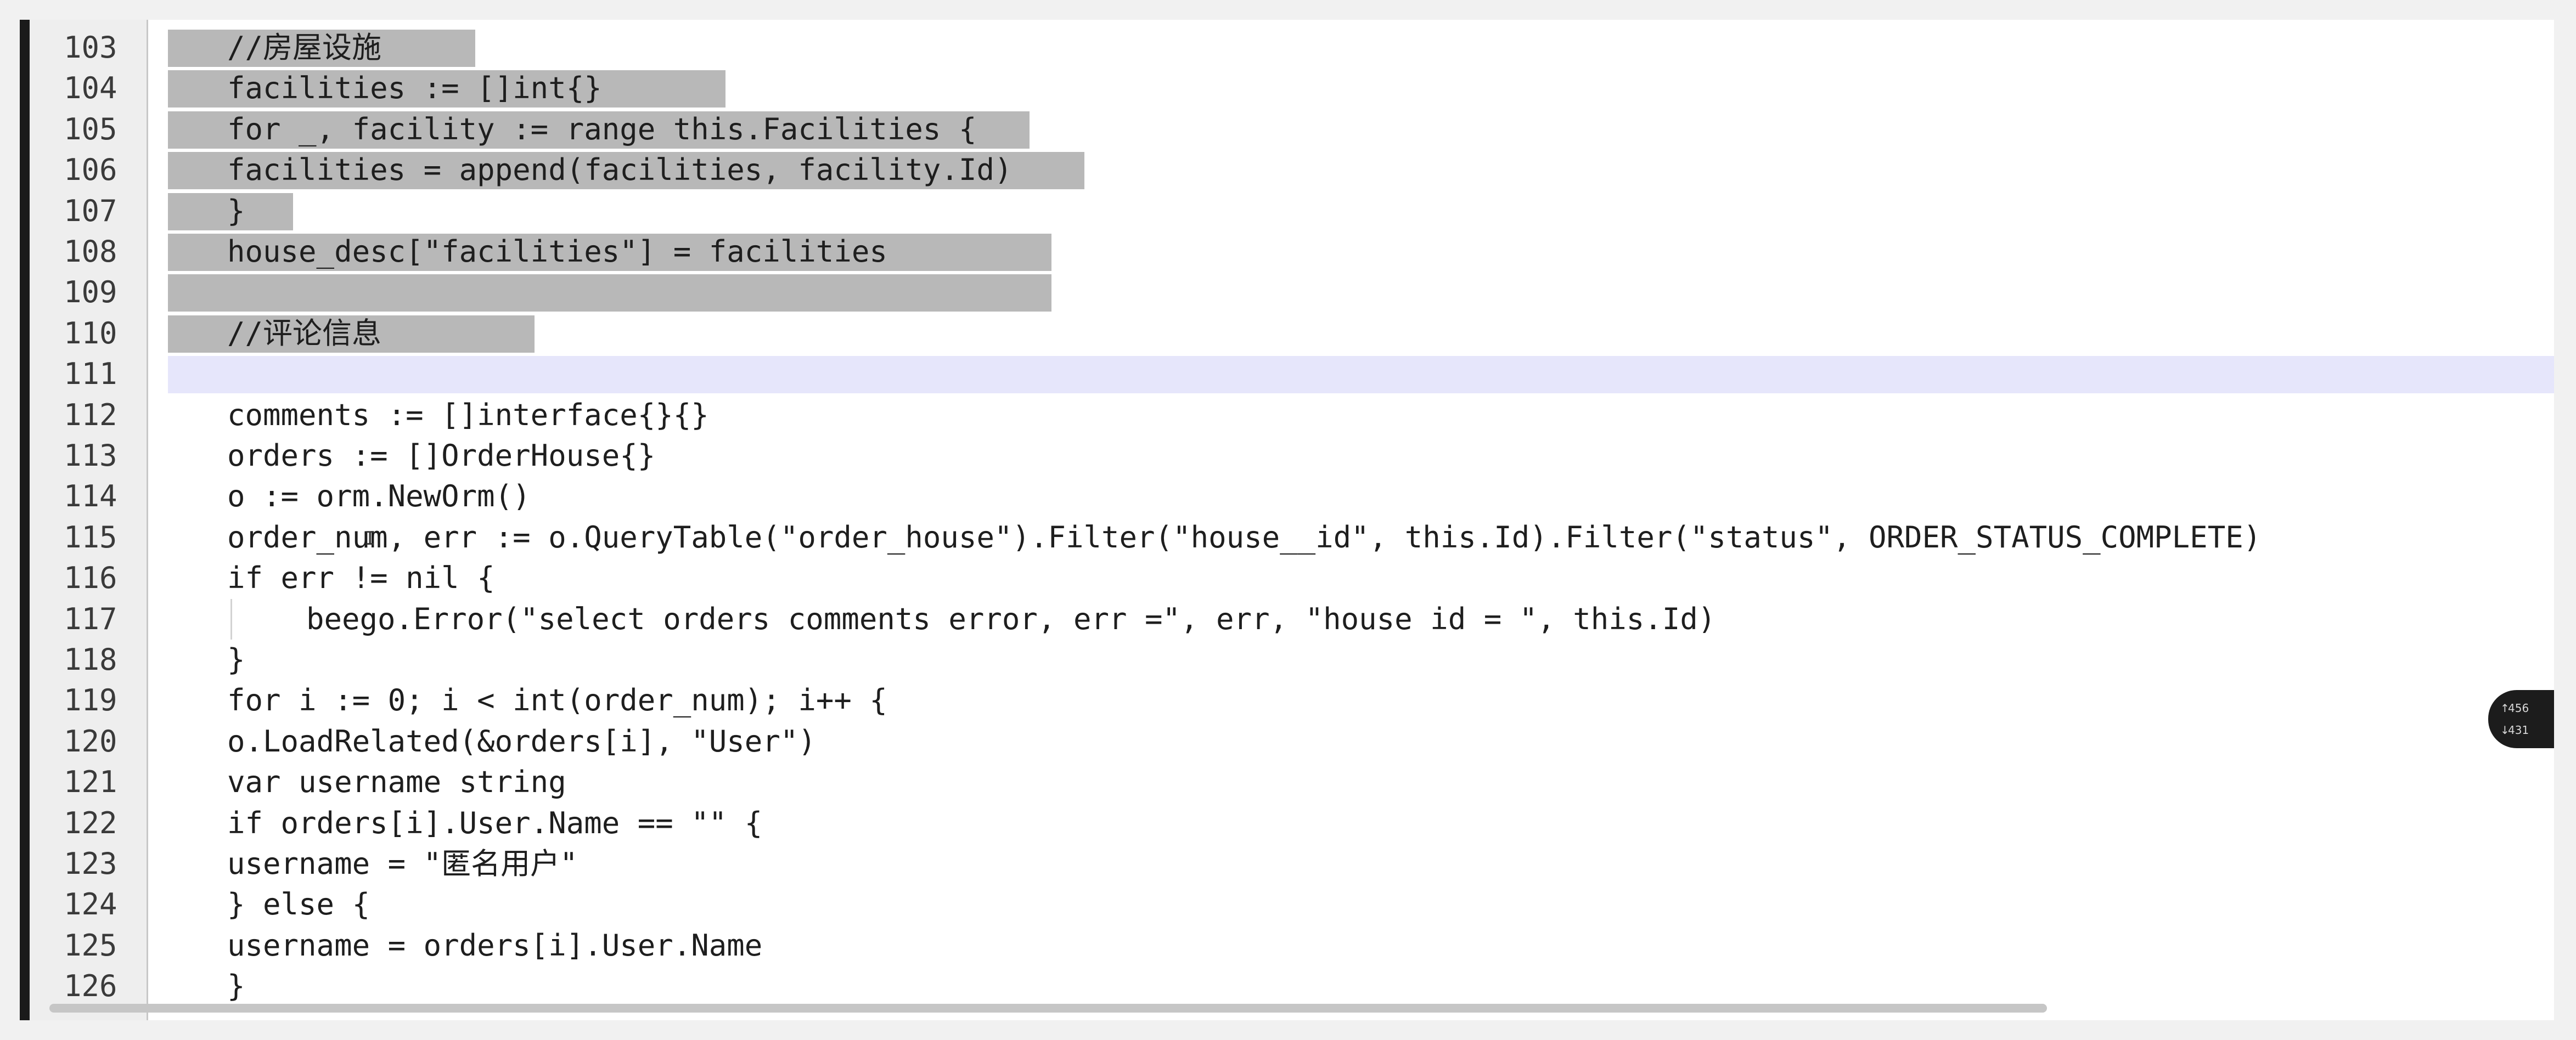  What do you see at coordinates (90, 904) in the screenshot?
I see `line-number: 124` at bounding box center [90, 904].